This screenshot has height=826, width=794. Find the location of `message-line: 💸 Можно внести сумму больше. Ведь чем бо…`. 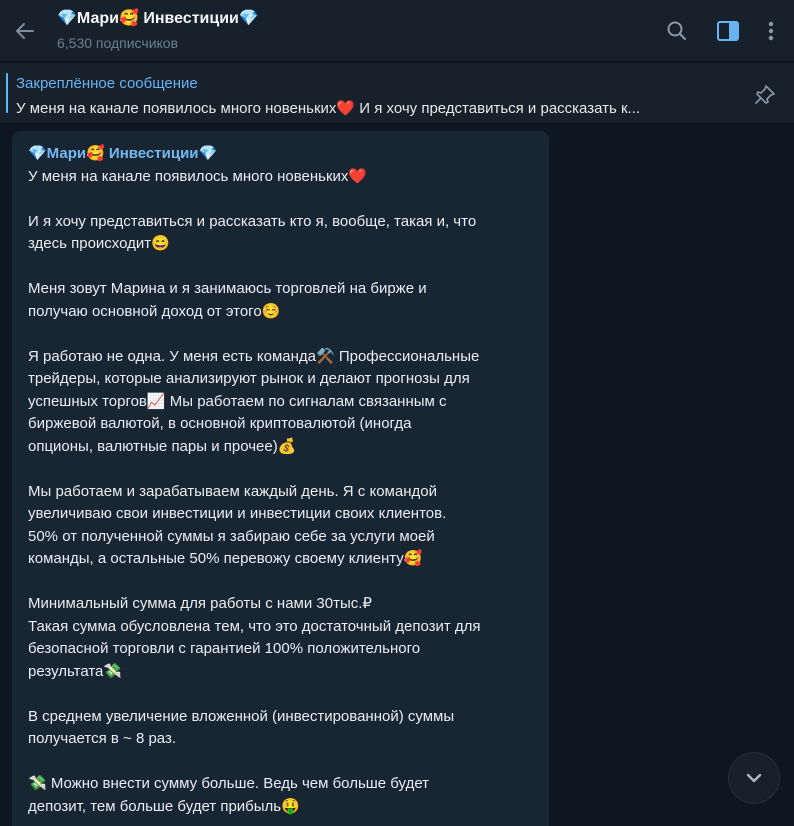

message-line: 💸 Можно внести сумму больше. Ведь чем бо… is located at coordinates (229, 783).